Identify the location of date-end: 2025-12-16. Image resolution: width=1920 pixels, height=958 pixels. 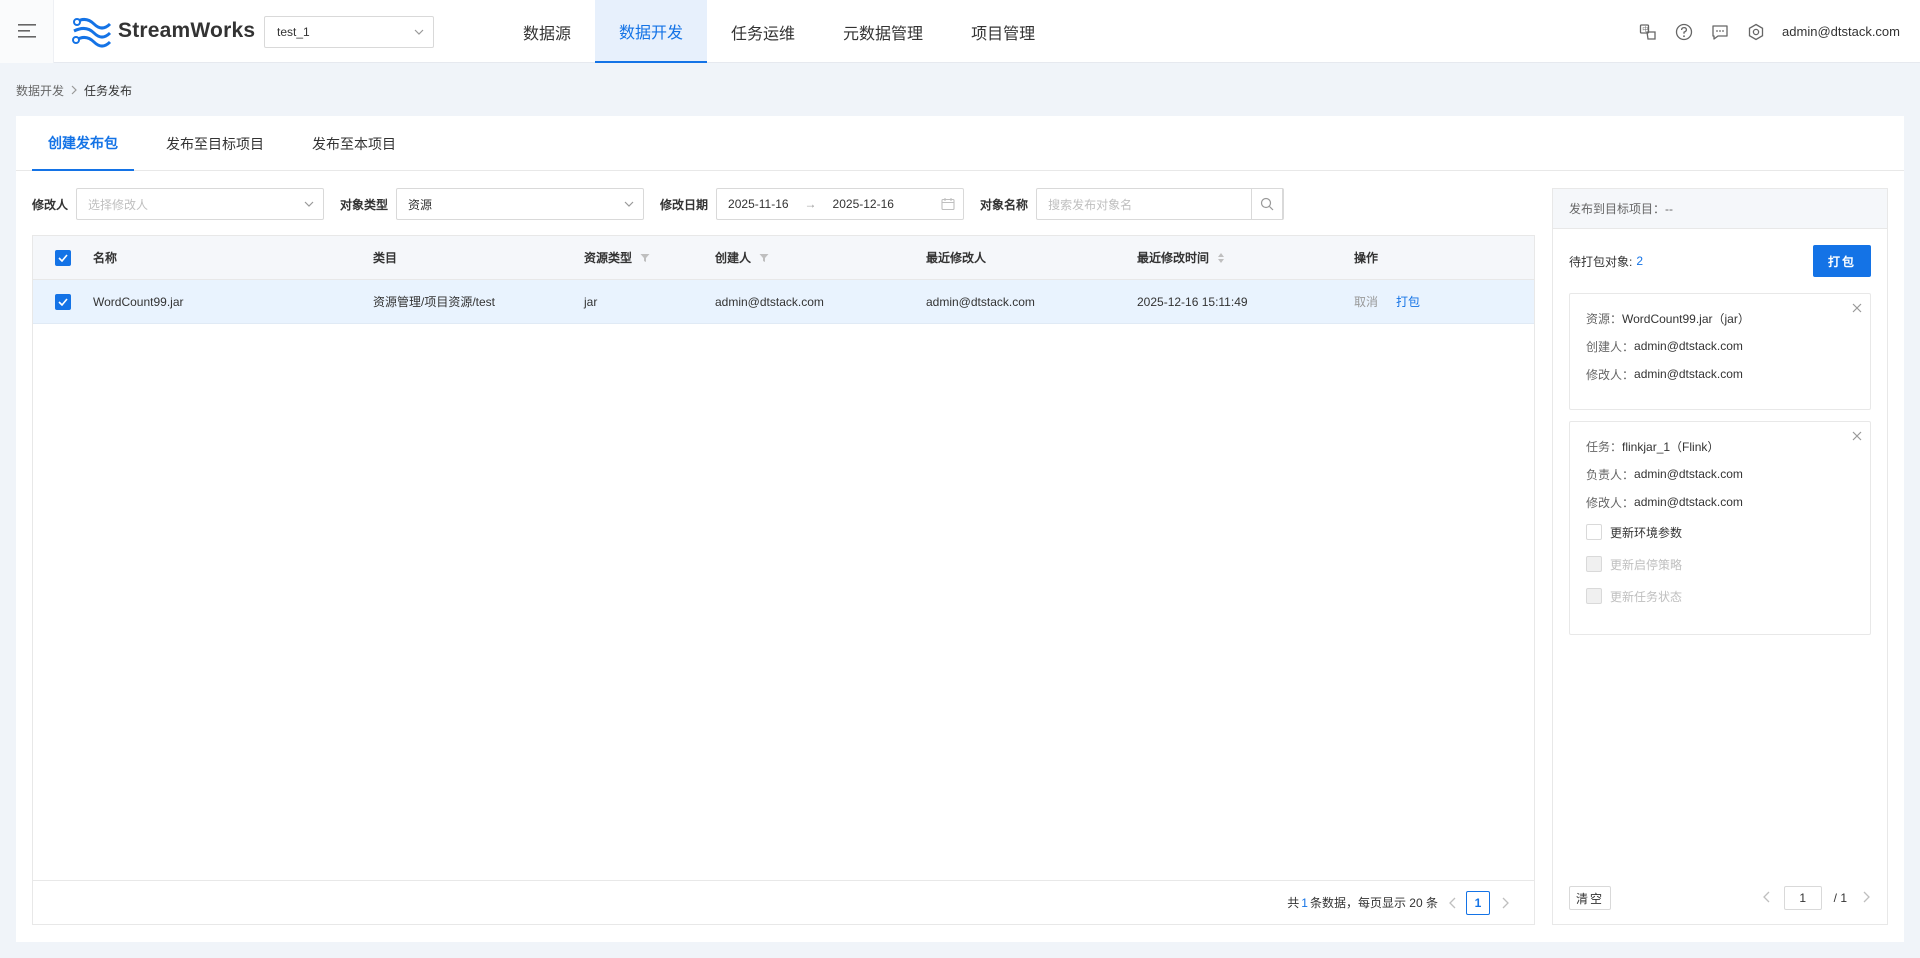
(863, 204).